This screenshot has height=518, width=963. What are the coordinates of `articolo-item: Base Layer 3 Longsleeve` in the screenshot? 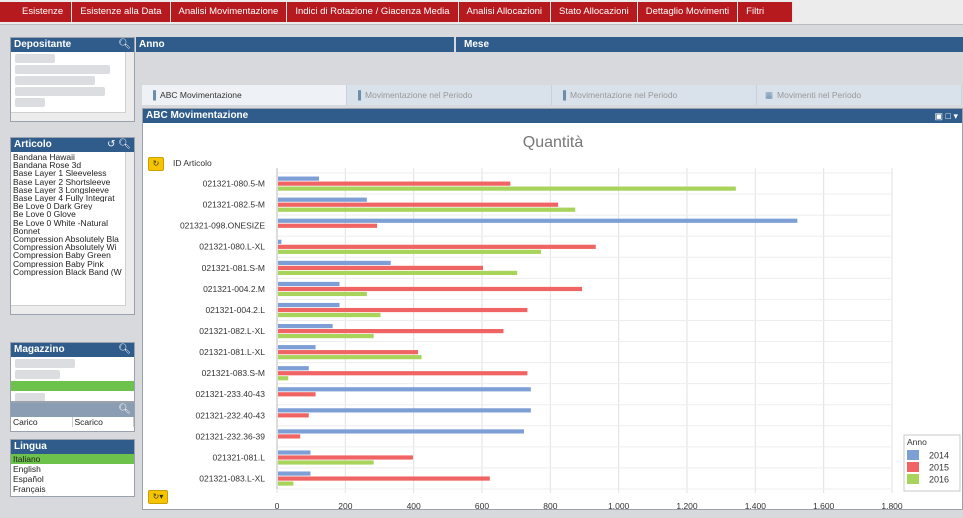 It's located at (72, 190).